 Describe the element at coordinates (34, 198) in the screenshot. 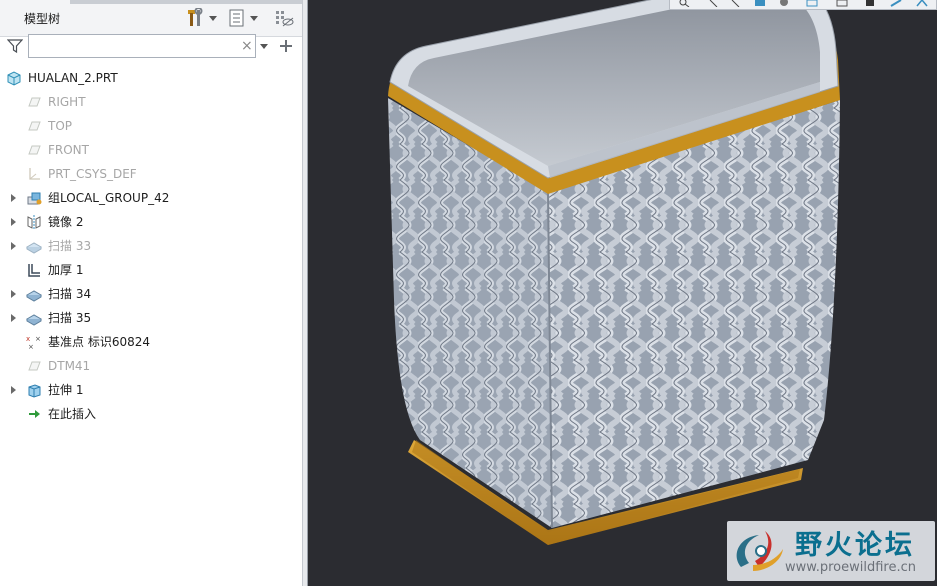

I see `group-icon` at that location.